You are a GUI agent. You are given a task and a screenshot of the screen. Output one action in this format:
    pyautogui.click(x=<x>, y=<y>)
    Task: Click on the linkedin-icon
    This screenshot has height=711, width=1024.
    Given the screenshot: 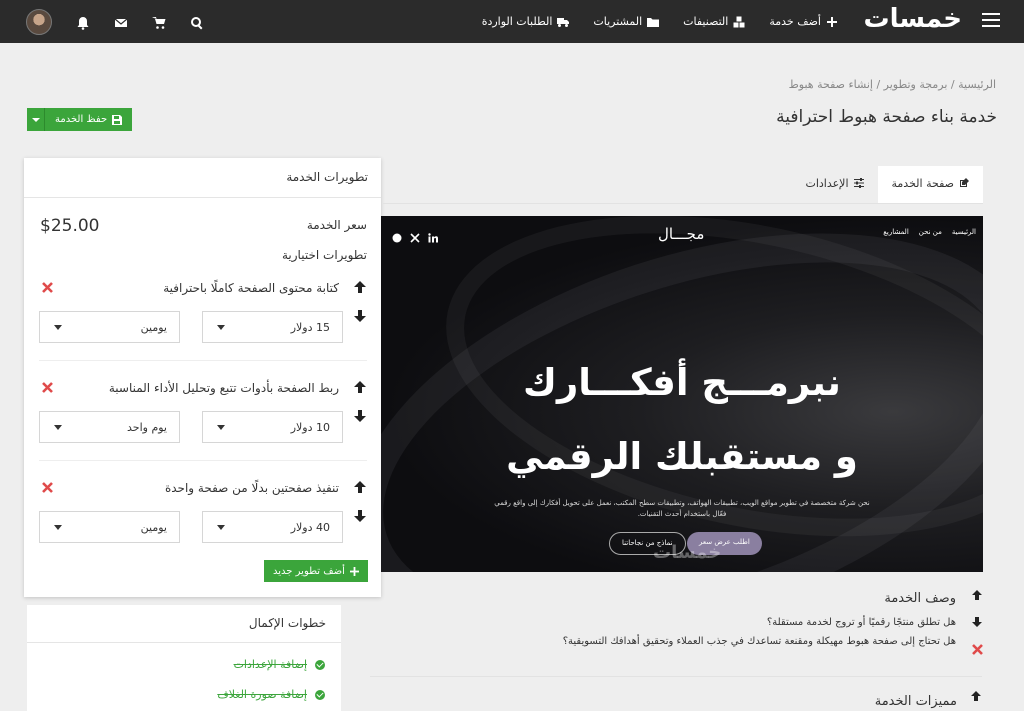 What is the action you would take?
    pyautogui.click(x=433, y=235)
    